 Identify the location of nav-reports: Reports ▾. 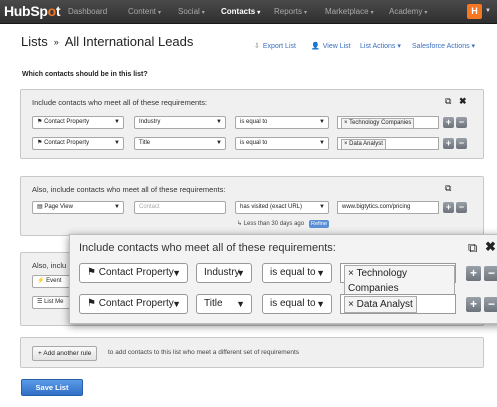
(290, 12).